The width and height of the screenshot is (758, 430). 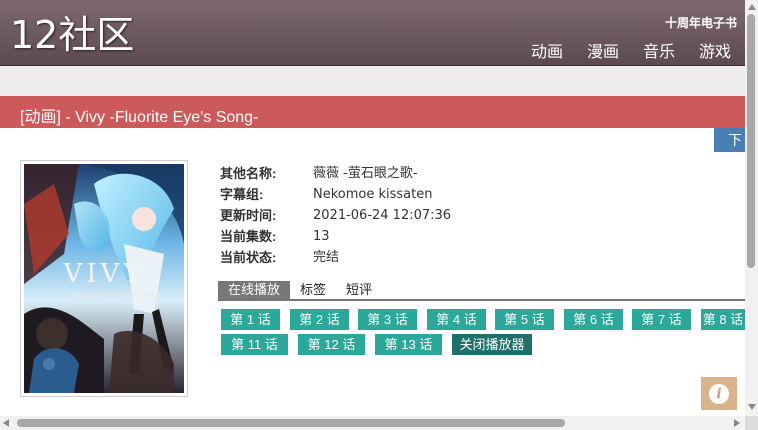 What do you see at coordinates (335, 236) in the screenshot?
I see `info-row-episode-count: 当前集数: 13` at bounding box center [335, 236].